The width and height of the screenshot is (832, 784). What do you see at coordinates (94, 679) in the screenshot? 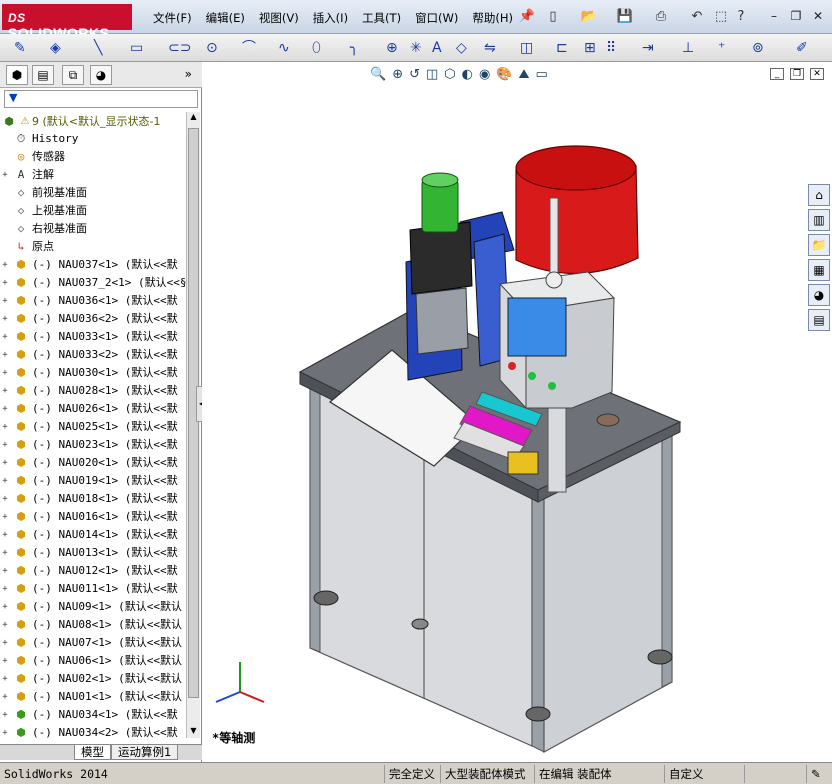
I see `tree-item: + ⬢ (-) NAU02<1> (默认<<默认` at bounding box center [94, 679].